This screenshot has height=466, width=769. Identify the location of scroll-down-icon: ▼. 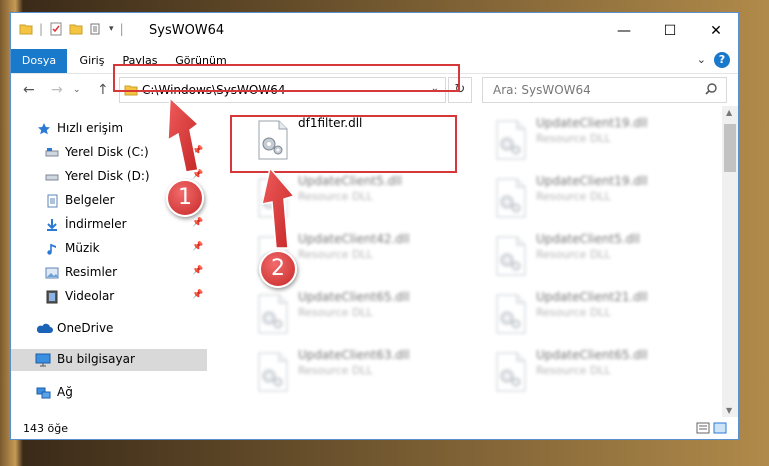
(729, 410).